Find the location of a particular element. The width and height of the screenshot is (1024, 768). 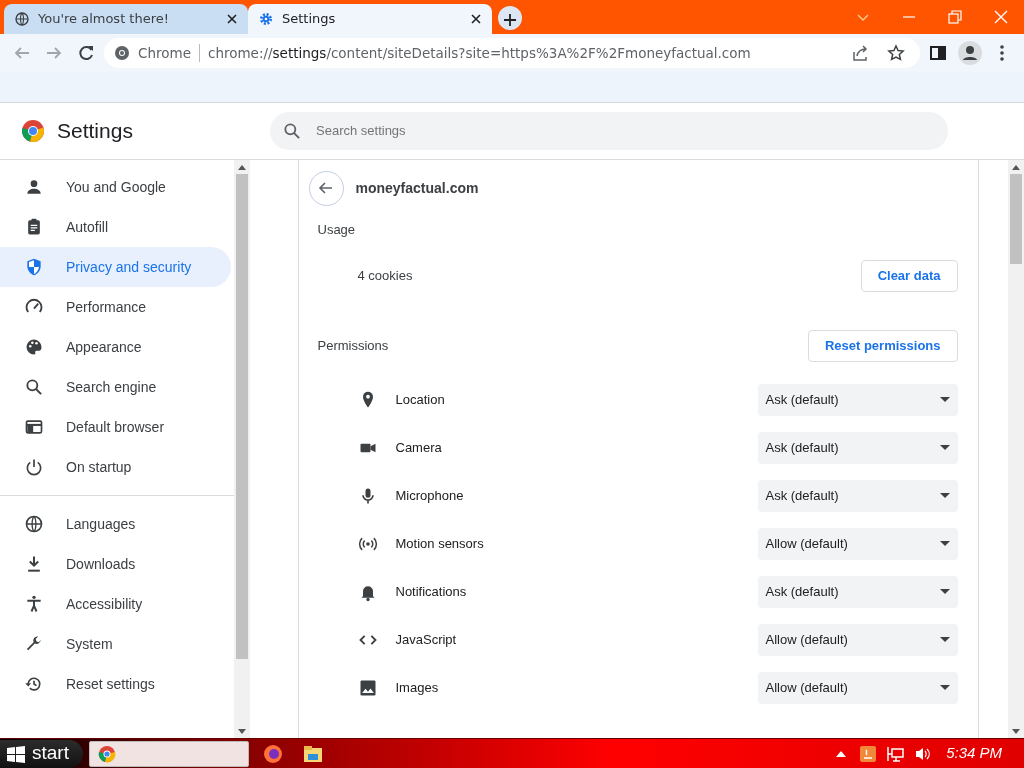

new-tab-button is located at coordinates (510, 18).